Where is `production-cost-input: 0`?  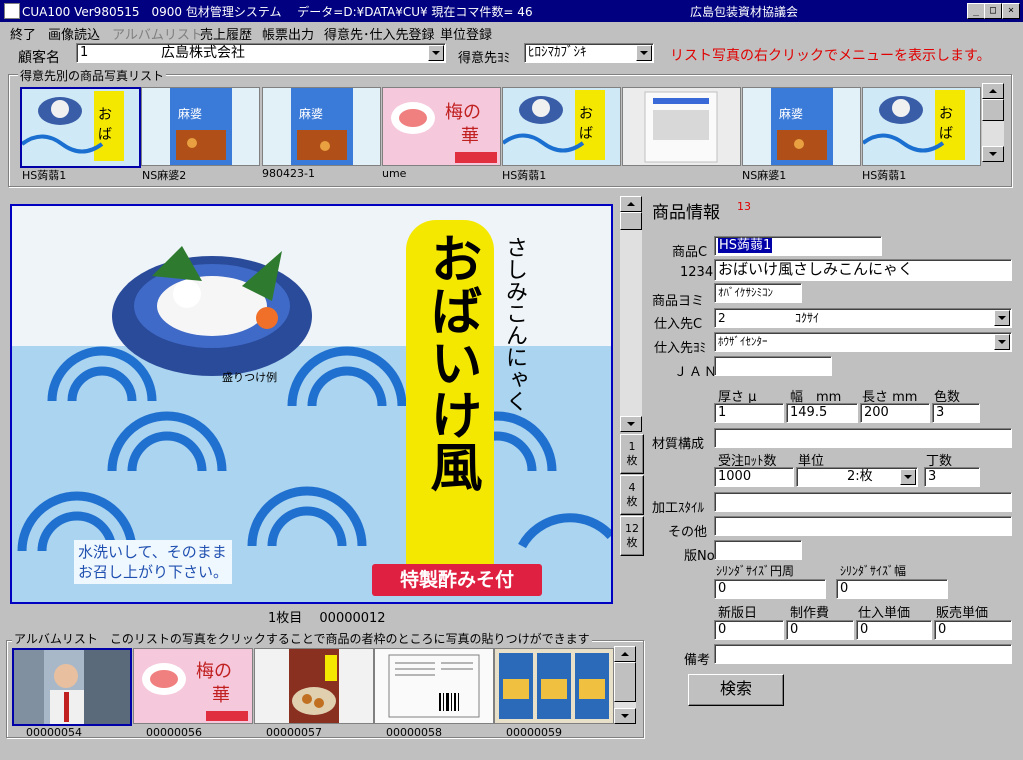
production-cost-input: 0 is located at coordinates (820, 630).